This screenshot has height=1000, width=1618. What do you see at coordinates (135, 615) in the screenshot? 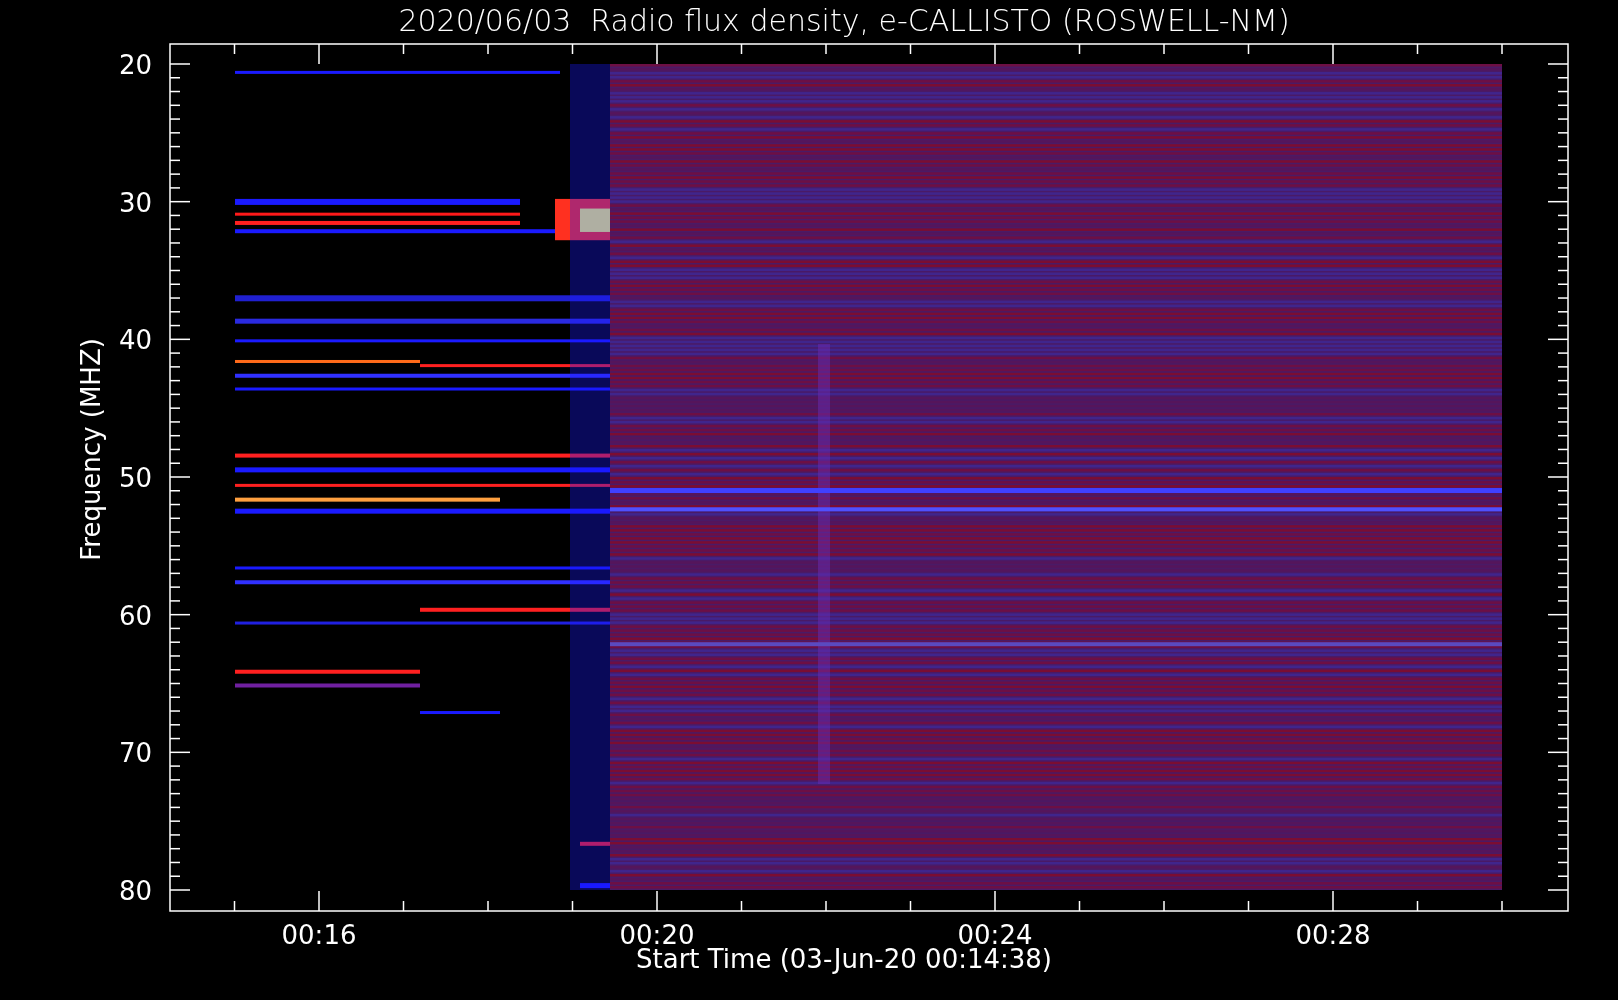
I see `axis-tick-label: 60` at bounding box center [135, 615].